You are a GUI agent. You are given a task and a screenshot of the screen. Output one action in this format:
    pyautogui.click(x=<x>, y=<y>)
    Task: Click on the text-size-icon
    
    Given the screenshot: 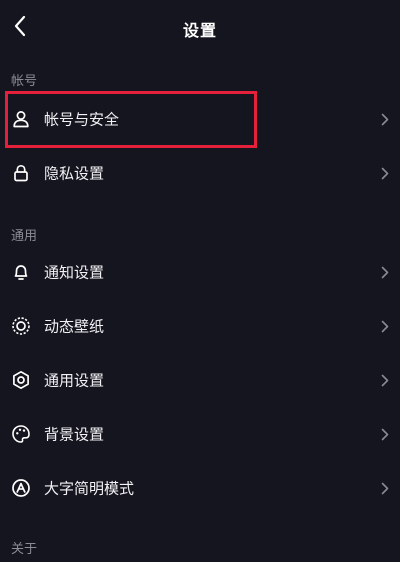 What is the action you would take?
    pyautogui.click(x=21, y=488)
    